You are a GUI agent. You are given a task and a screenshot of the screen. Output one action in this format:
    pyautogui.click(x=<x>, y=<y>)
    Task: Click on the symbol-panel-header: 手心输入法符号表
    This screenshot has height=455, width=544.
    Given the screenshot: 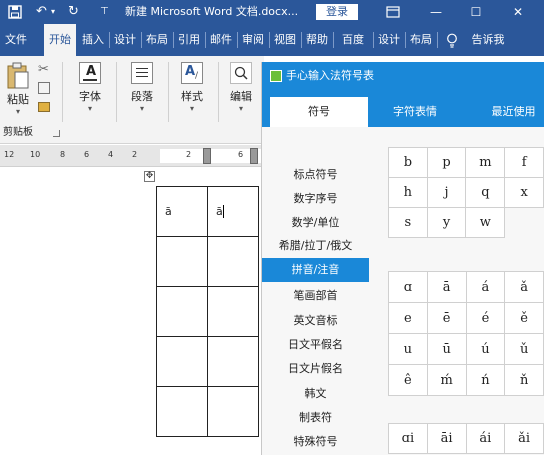 What is the action you would take?
    pyautogui.click(x=403, y=76)
    